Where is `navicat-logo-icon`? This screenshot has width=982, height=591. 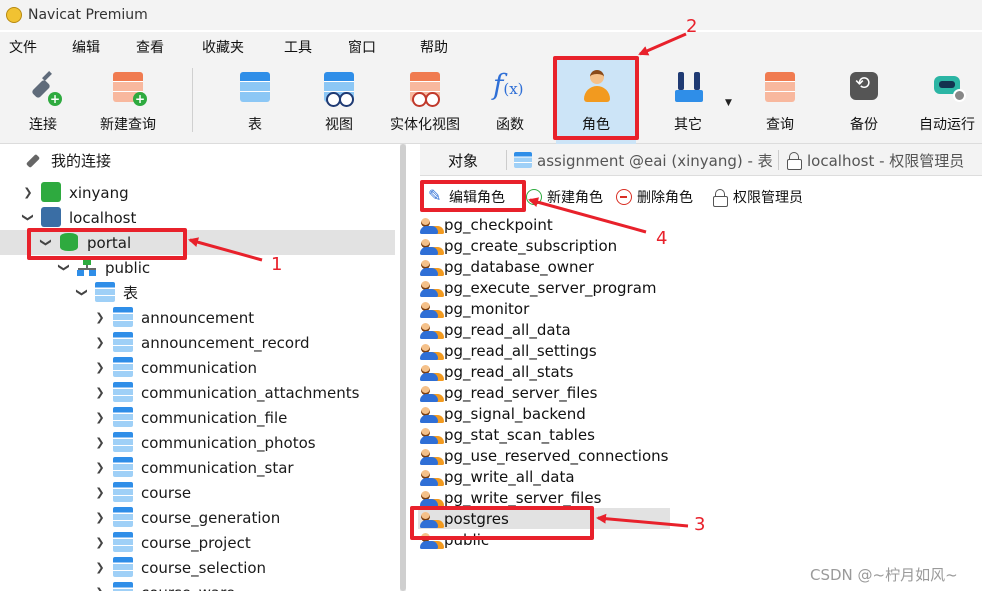 navicat-logo-icon is located at coordinates (14, 15).